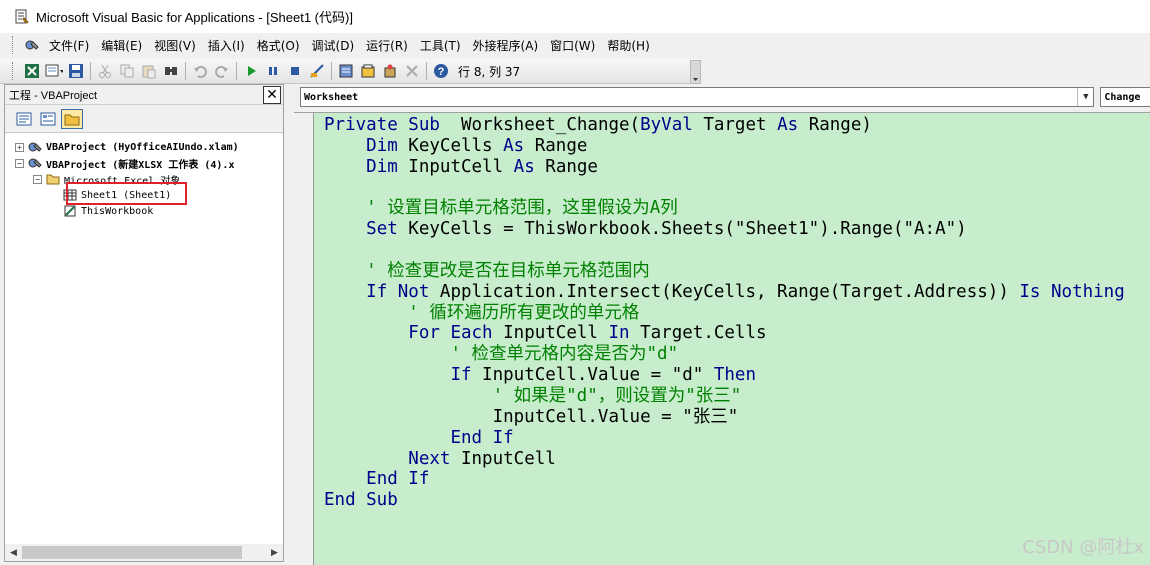  What do you see at coordinates (1085, 97) in the screenshot?
I see `chevron-down-icon: ▼` at bounding box center [1085, 97].